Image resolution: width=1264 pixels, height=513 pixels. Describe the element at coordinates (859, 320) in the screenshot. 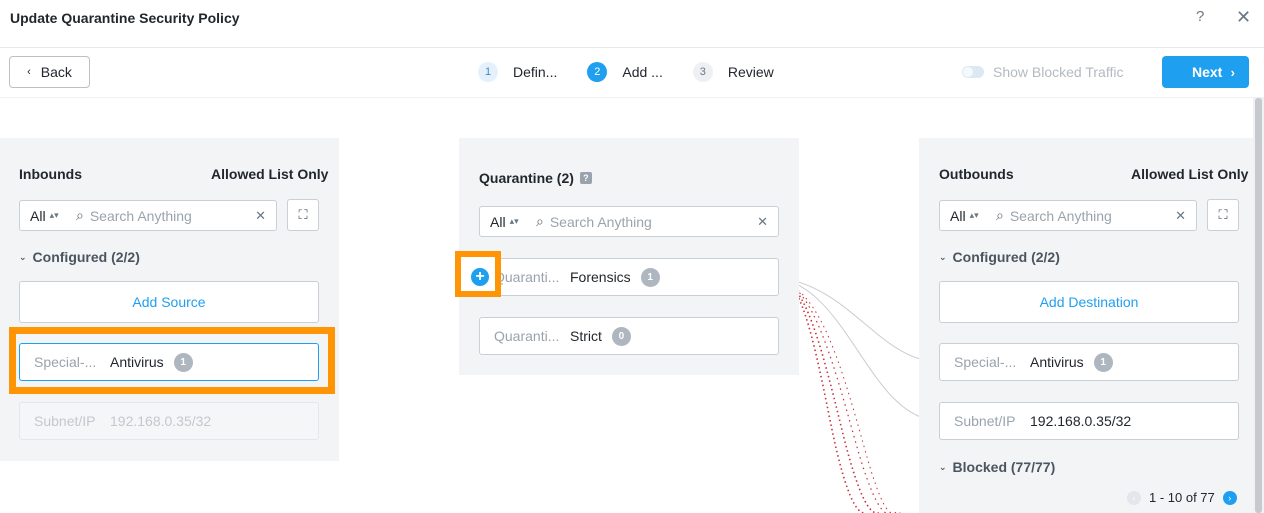

I see `allowed-link-antivirus` at that location.